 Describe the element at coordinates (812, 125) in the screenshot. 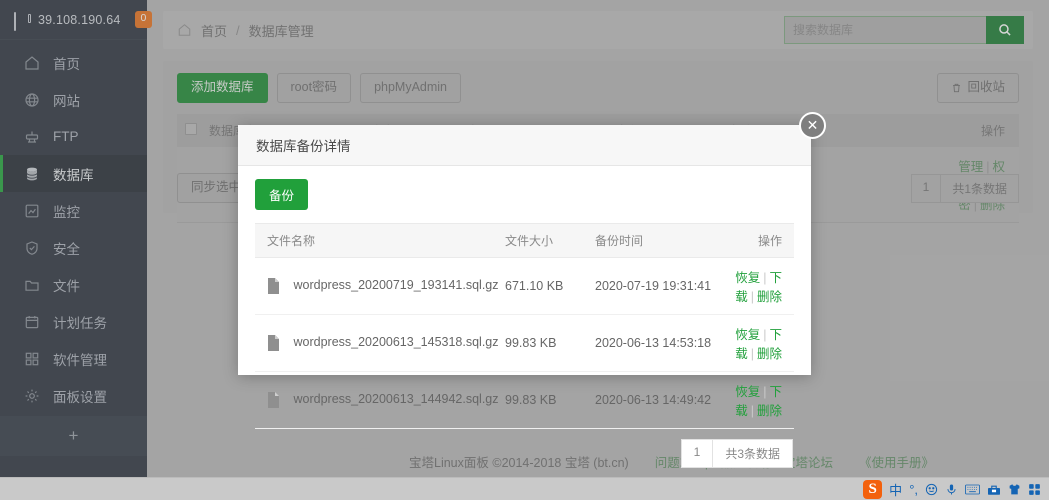

I see `close-icon: ✕` at that location.